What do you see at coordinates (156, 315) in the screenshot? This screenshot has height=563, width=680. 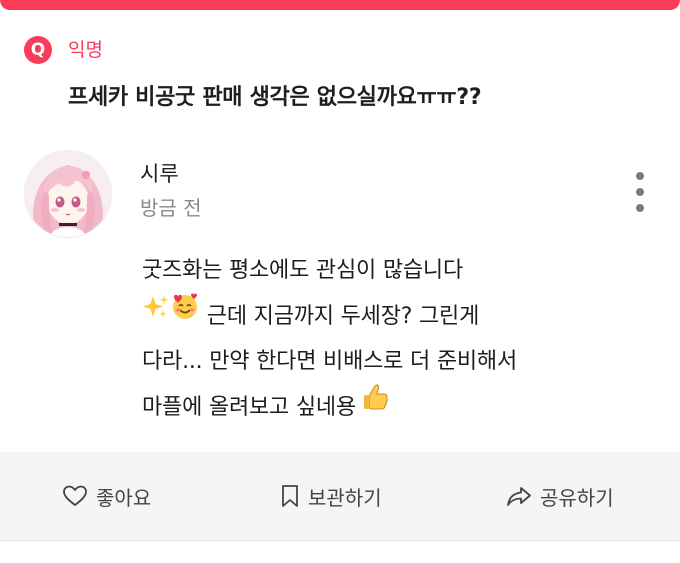 I see `sparkles-icon` at bounding box center [156, 315].